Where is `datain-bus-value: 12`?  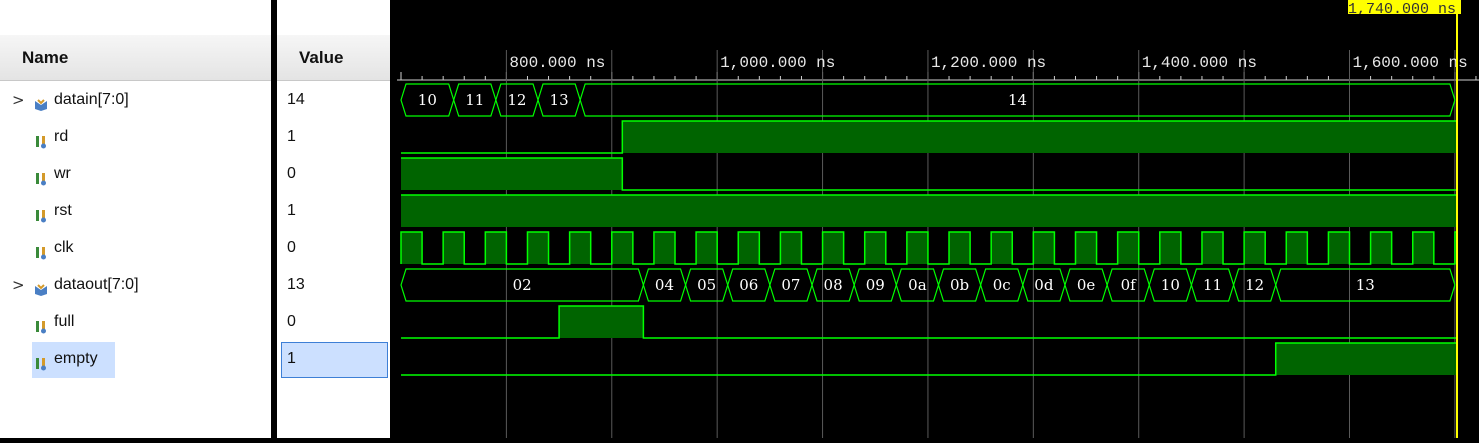
datain-bus-value: 12 is located at coordinates (516, 100).